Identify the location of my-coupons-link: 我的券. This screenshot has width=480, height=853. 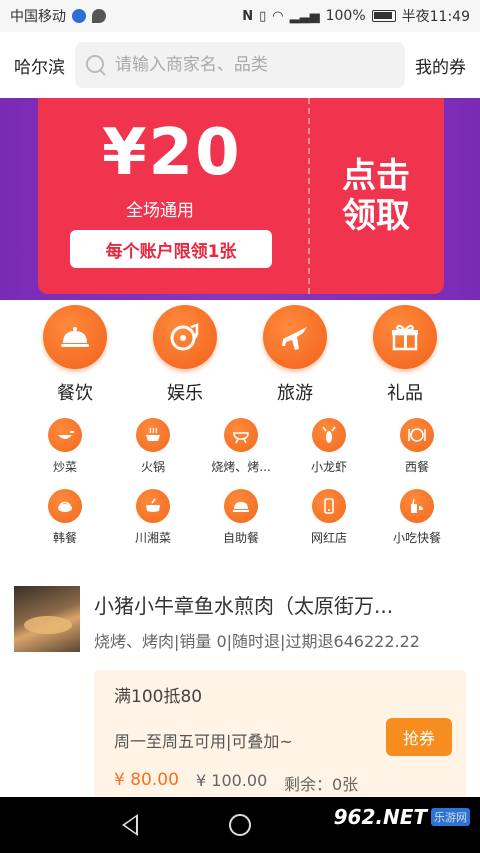
(440, 65).